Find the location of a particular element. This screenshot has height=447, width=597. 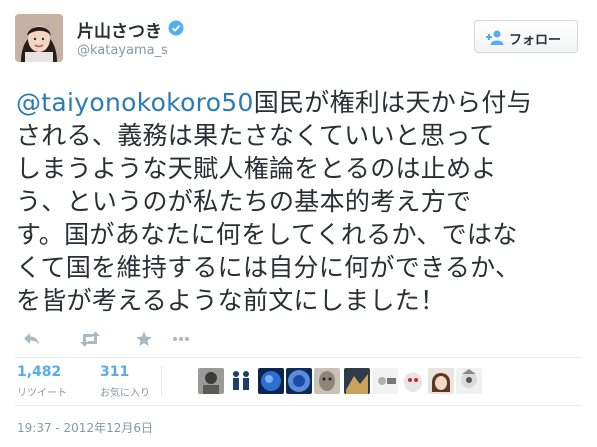

action-bar is located at coordinates (298, 342).